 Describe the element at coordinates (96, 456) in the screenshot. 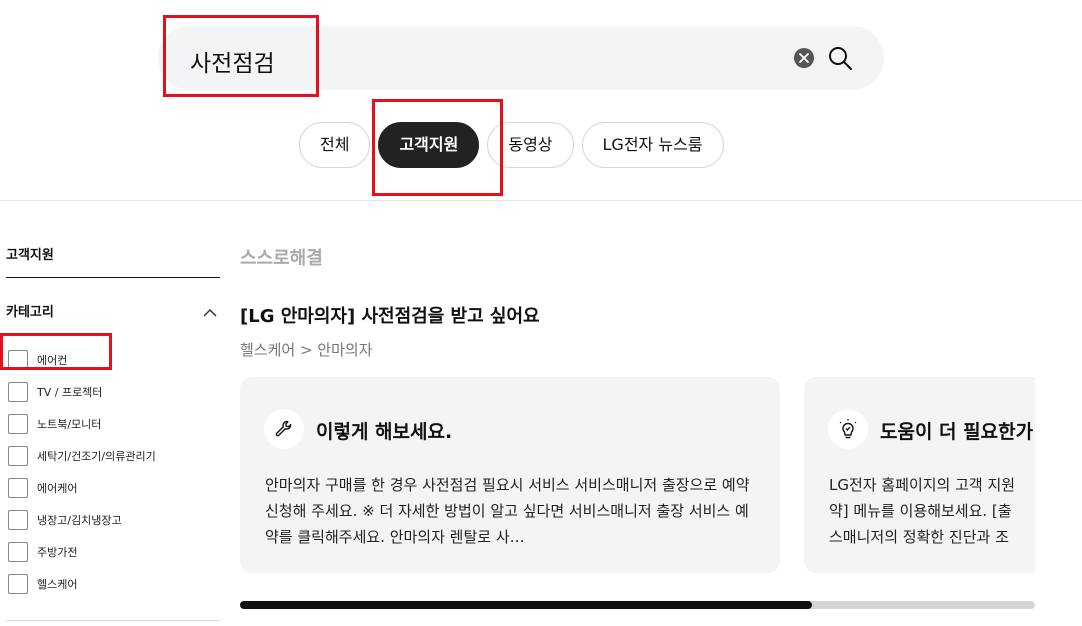

I see `category-label: 세탁기/건조기/의류관리기` at that location.